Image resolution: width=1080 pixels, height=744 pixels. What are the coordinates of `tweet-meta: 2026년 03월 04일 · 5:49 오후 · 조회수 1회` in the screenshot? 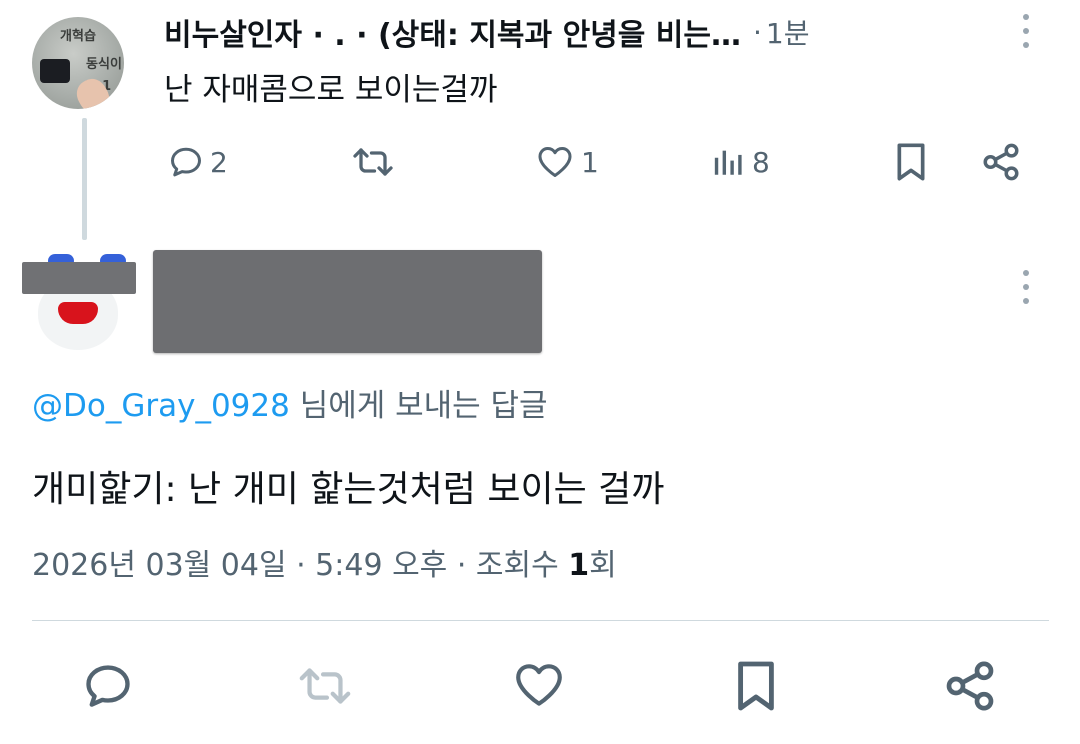 It's located at (324, 562).